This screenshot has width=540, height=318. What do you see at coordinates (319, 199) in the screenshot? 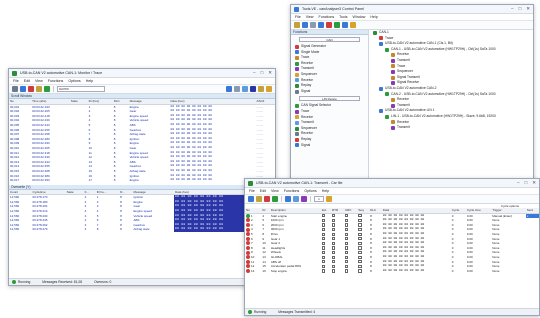
I see `count-field: 1` at bounding box center [319, 199].